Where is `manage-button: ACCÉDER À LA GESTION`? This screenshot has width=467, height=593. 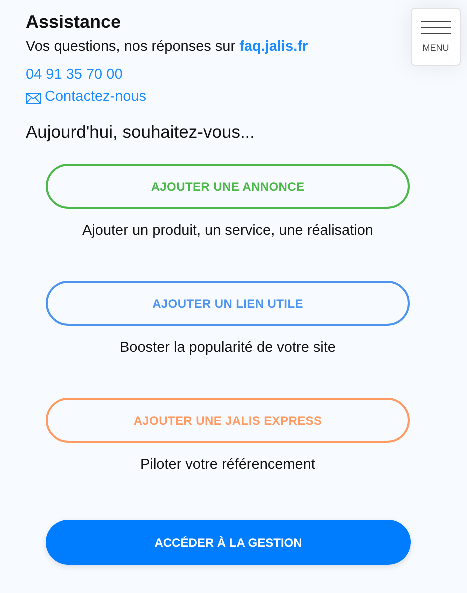 manage-button: ACCÉDER À LA GESTION is located at coordinates (228, 542).